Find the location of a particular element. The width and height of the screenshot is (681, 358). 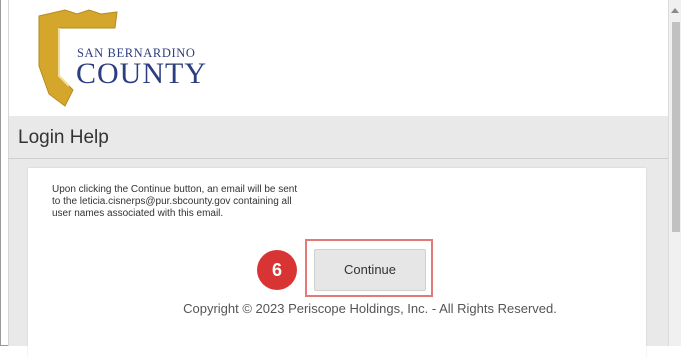

vertical-scrollbar is located at coordinates (674, 173).